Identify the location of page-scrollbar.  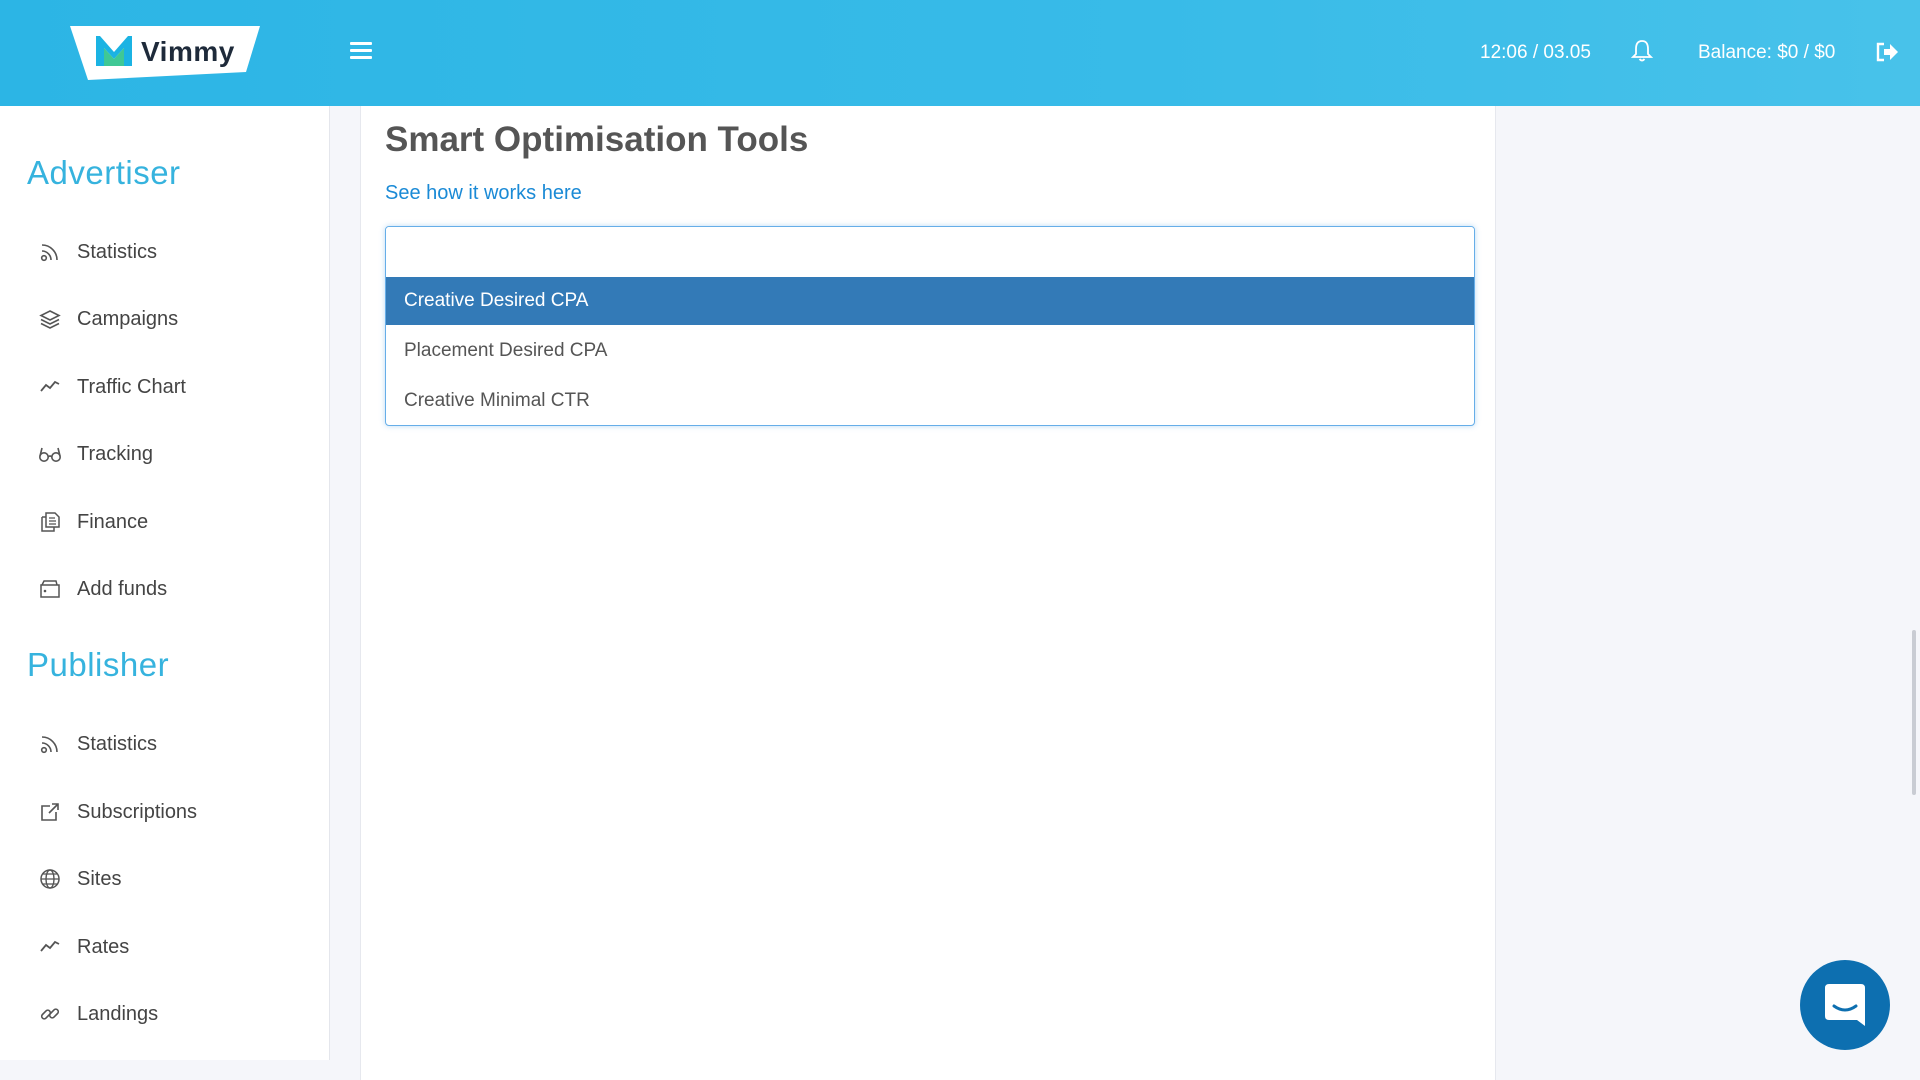
(1914, 712).